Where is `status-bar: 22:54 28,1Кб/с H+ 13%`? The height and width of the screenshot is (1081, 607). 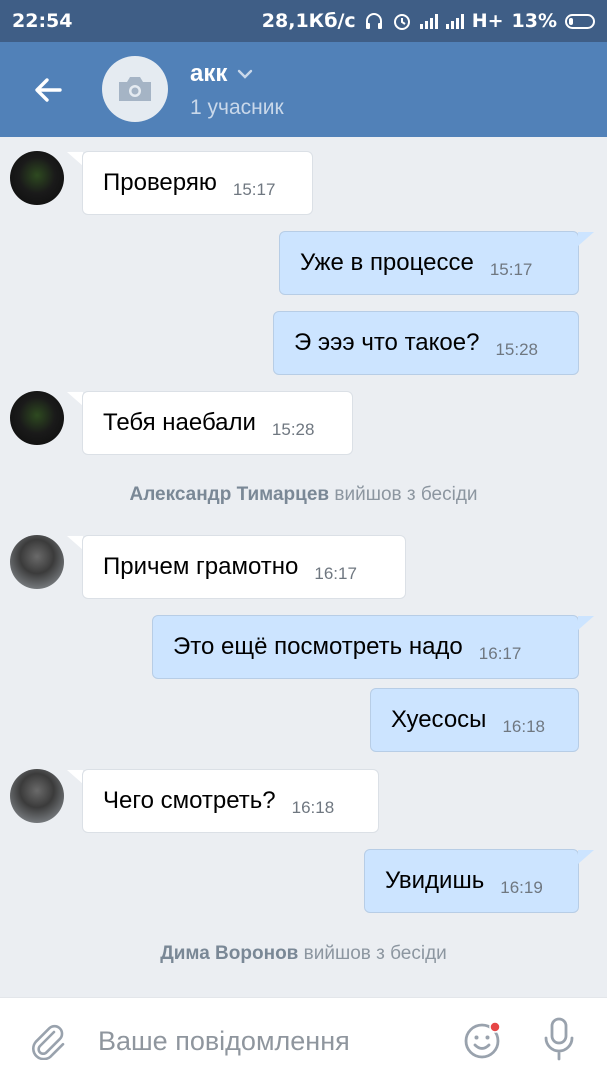
status-bar: 22:54 28,1Кб/с H+ 13% is located at coordinates (303, 21).